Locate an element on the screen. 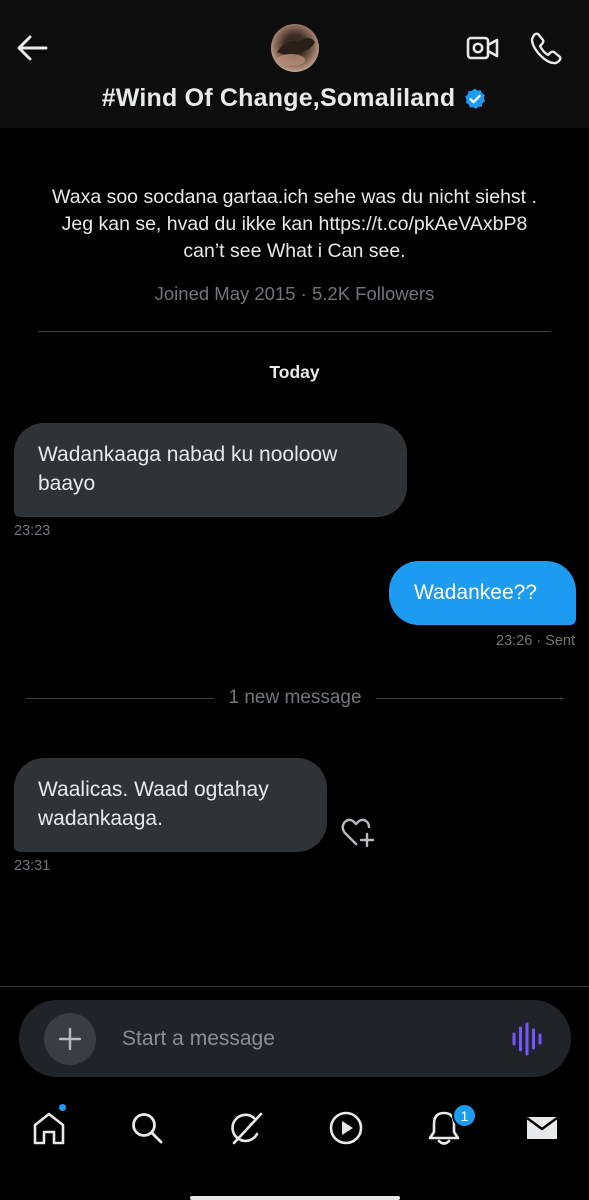 Image resolution: width=589 pixels, height=1200 pixels. new-message-separator: 1 new message is located at coordinates (295, 698).